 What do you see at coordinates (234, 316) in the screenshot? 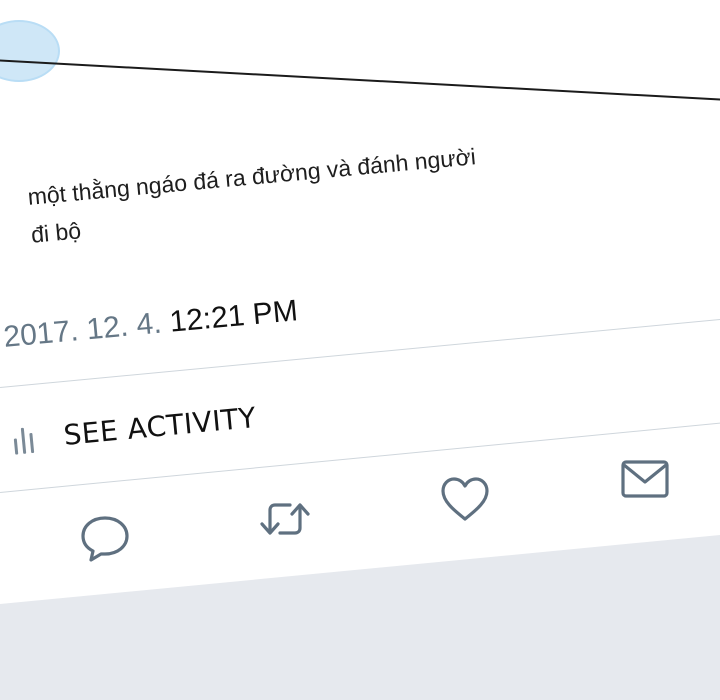
I see `tweet-time: 12:21 PM` at bounding box center [234, 316].